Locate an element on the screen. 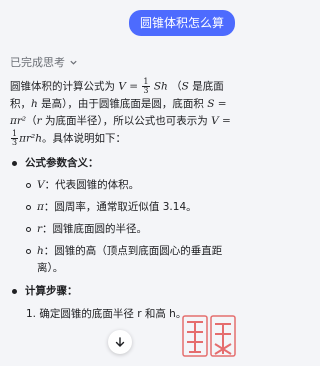  param-text: ：圆周率，通常取近似值 3.14。 is located at coordinates (120, 207).